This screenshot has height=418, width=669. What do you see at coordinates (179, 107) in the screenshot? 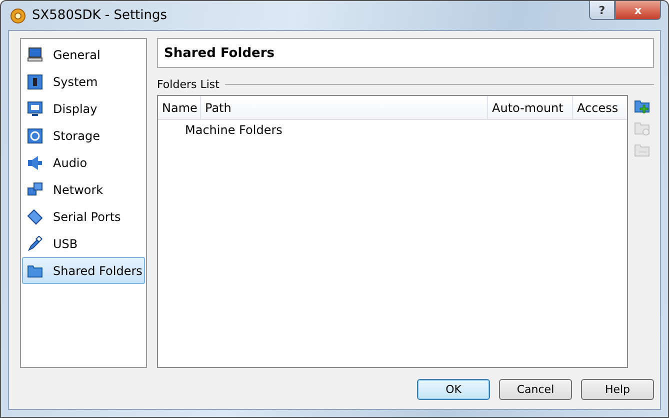
I see `column-header: Name` at bounding box center [179, 107].